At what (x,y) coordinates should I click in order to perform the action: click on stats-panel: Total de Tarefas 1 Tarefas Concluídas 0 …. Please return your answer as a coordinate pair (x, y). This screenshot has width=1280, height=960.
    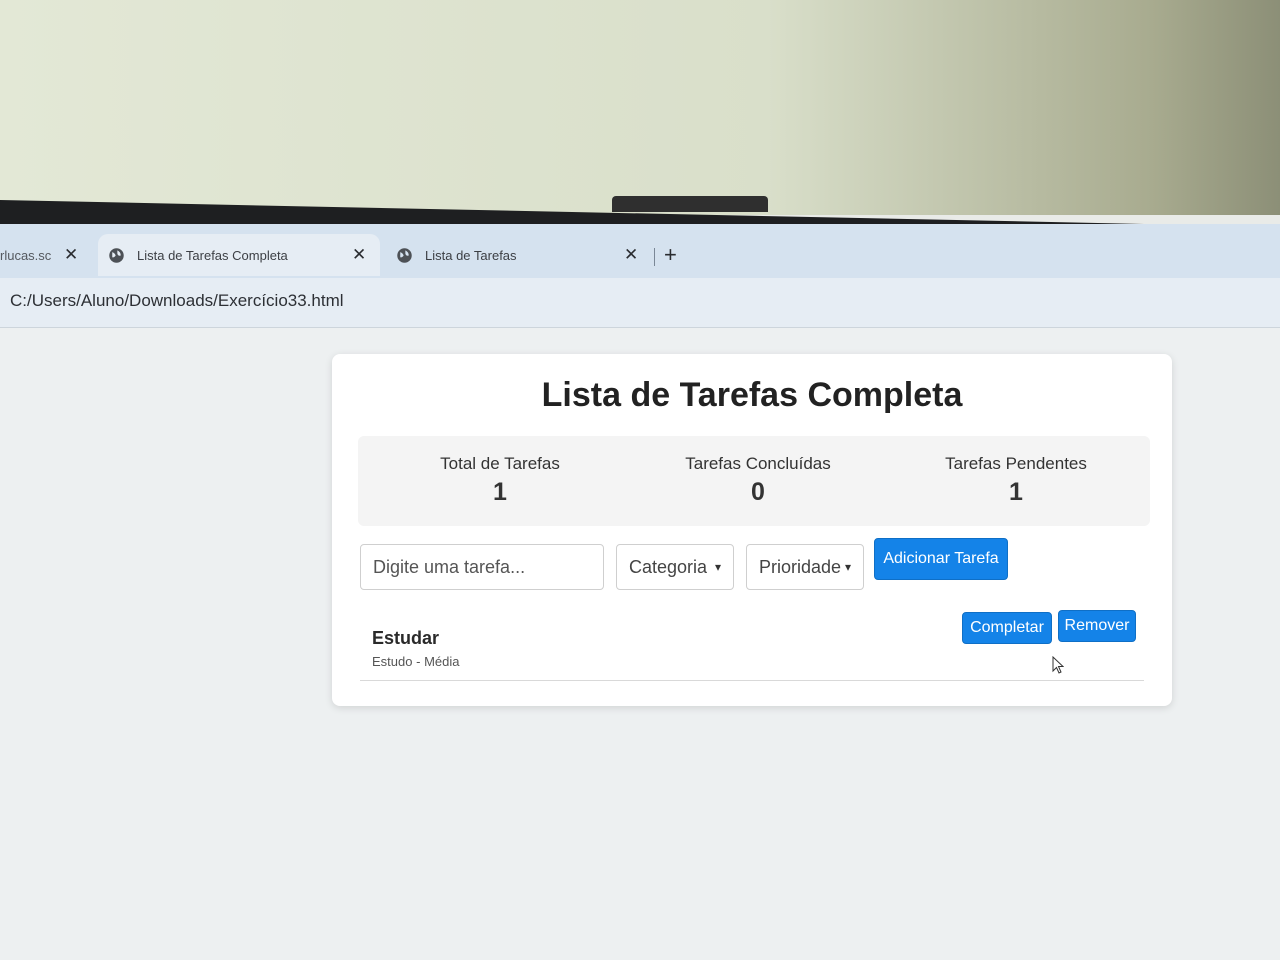
    Looking at the image, I should click on (754, 481).